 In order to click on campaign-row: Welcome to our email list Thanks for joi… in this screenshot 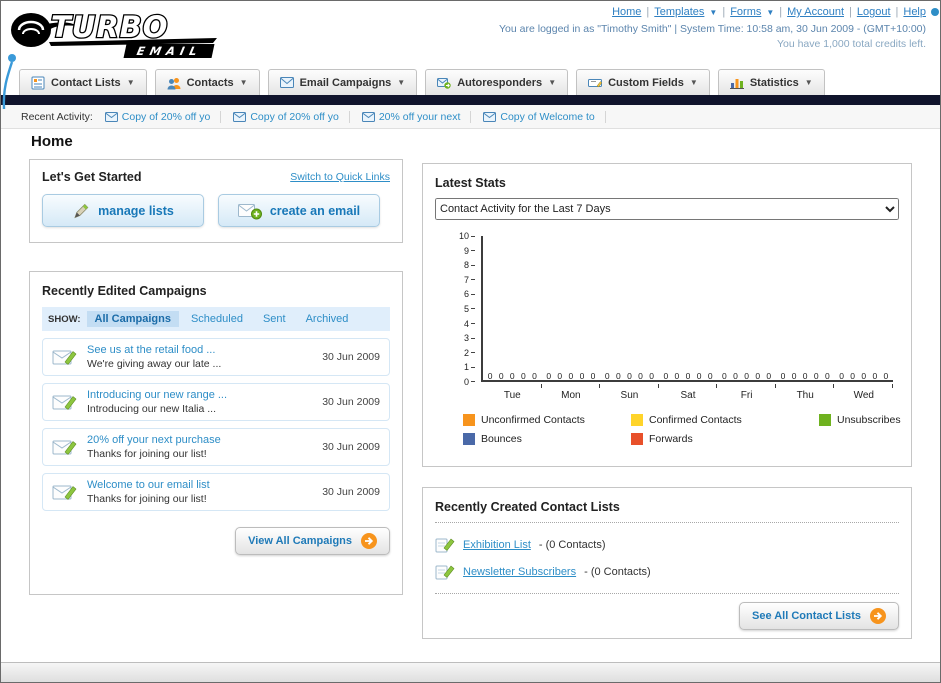, I will do `click(216, 492)`.